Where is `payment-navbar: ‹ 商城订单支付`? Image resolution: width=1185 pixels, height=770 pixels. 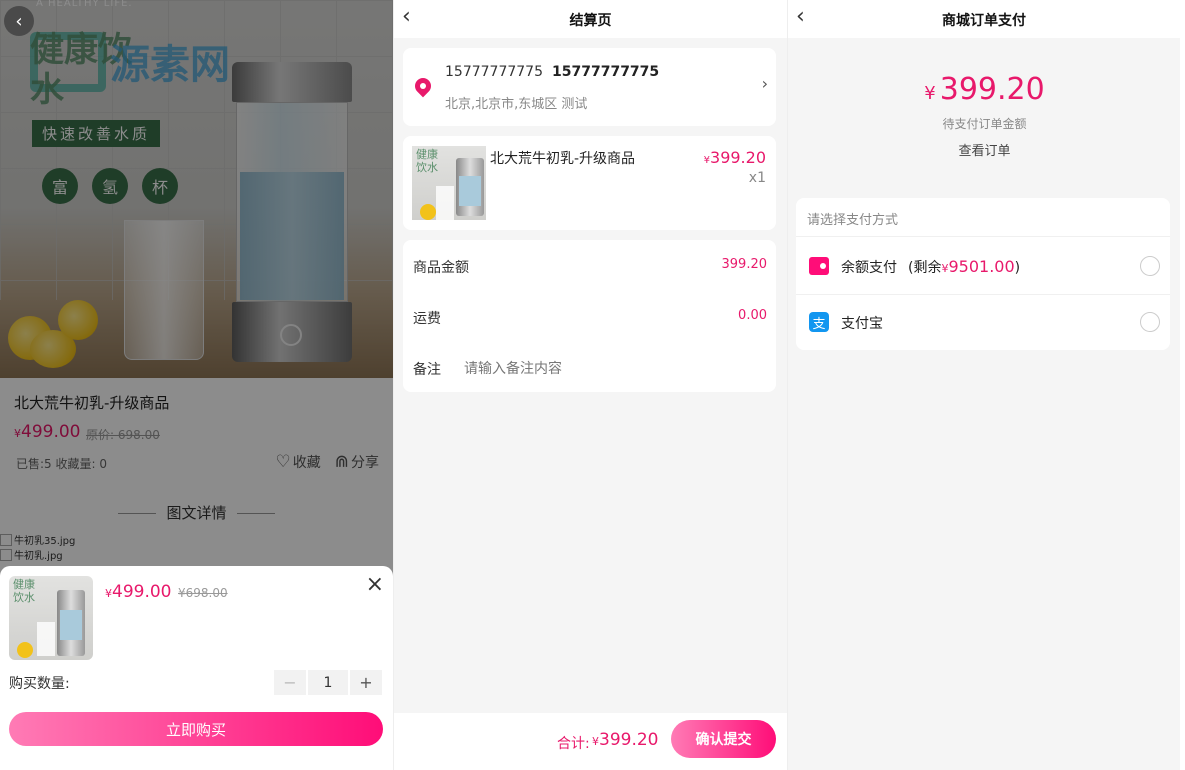 payment-navbar: ‹ 商城订单支付 is located at coordinates (984, 19).